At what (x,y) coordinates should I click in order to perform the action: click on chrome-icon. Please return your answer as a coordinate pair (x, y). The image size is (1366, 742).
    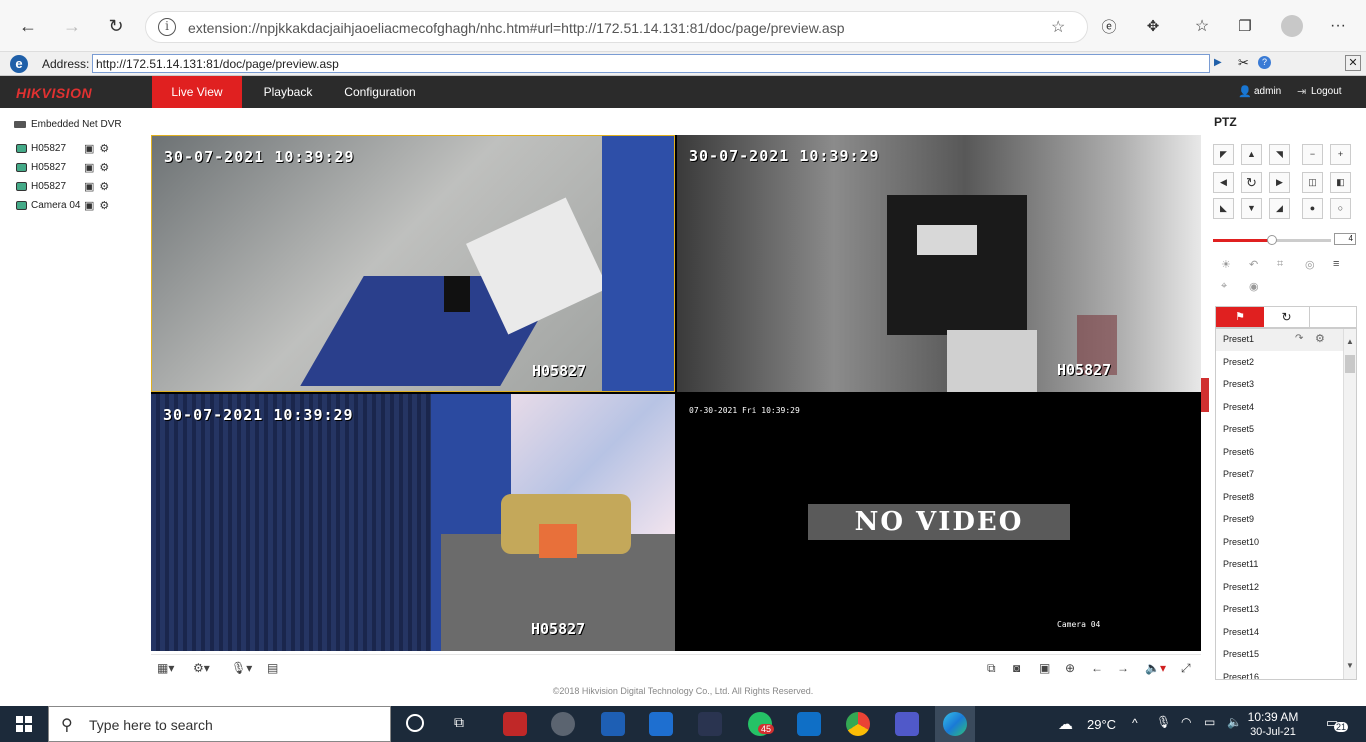
    Looking at the image, I should click on (858, 724).